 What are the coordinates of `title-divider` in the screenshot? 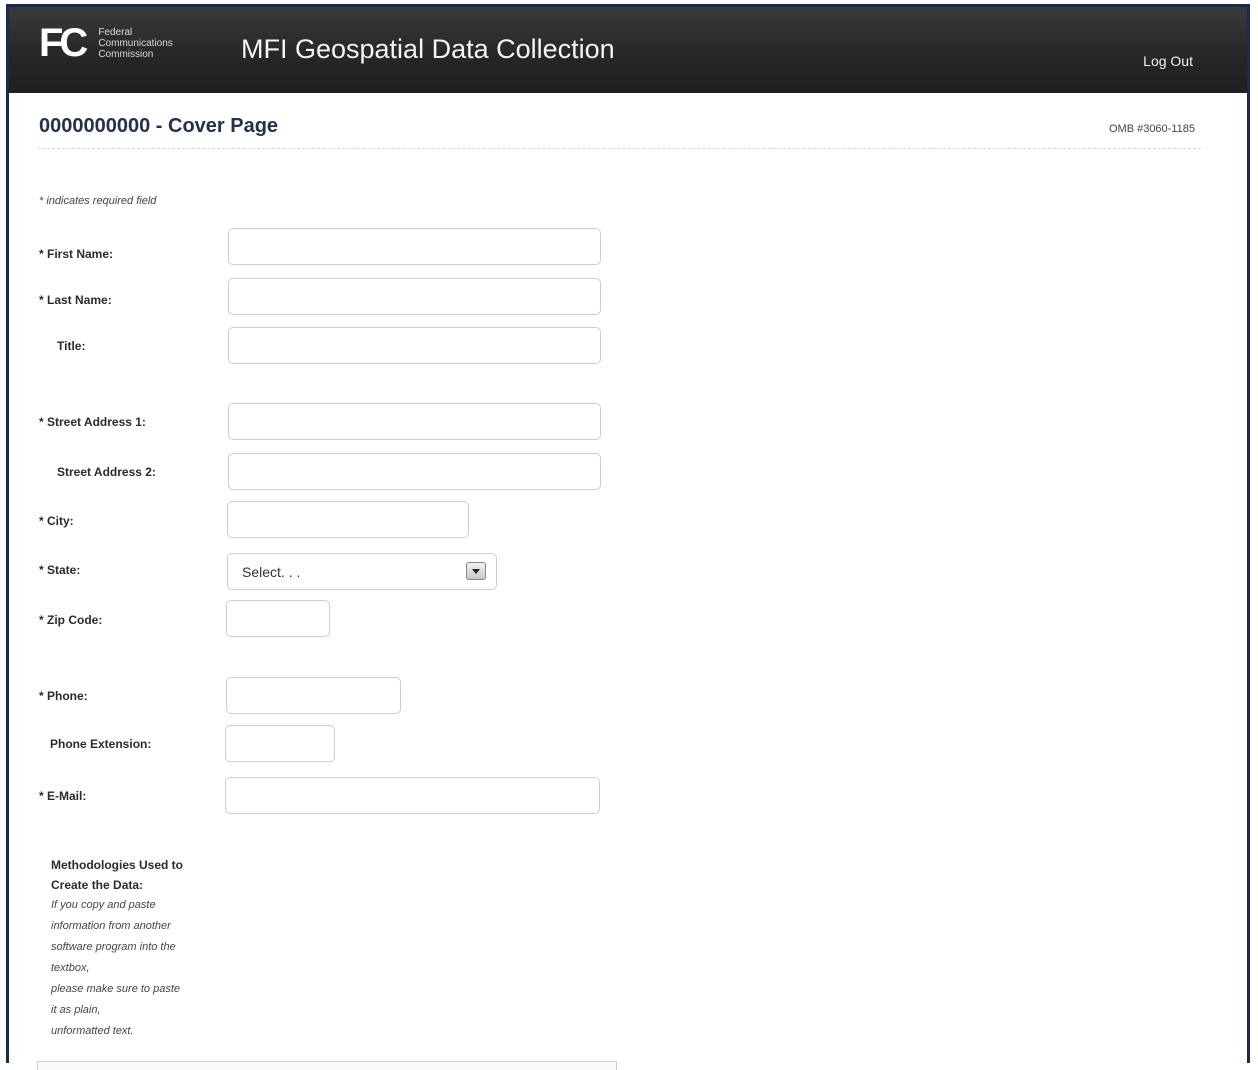 It's located at (619, 148).